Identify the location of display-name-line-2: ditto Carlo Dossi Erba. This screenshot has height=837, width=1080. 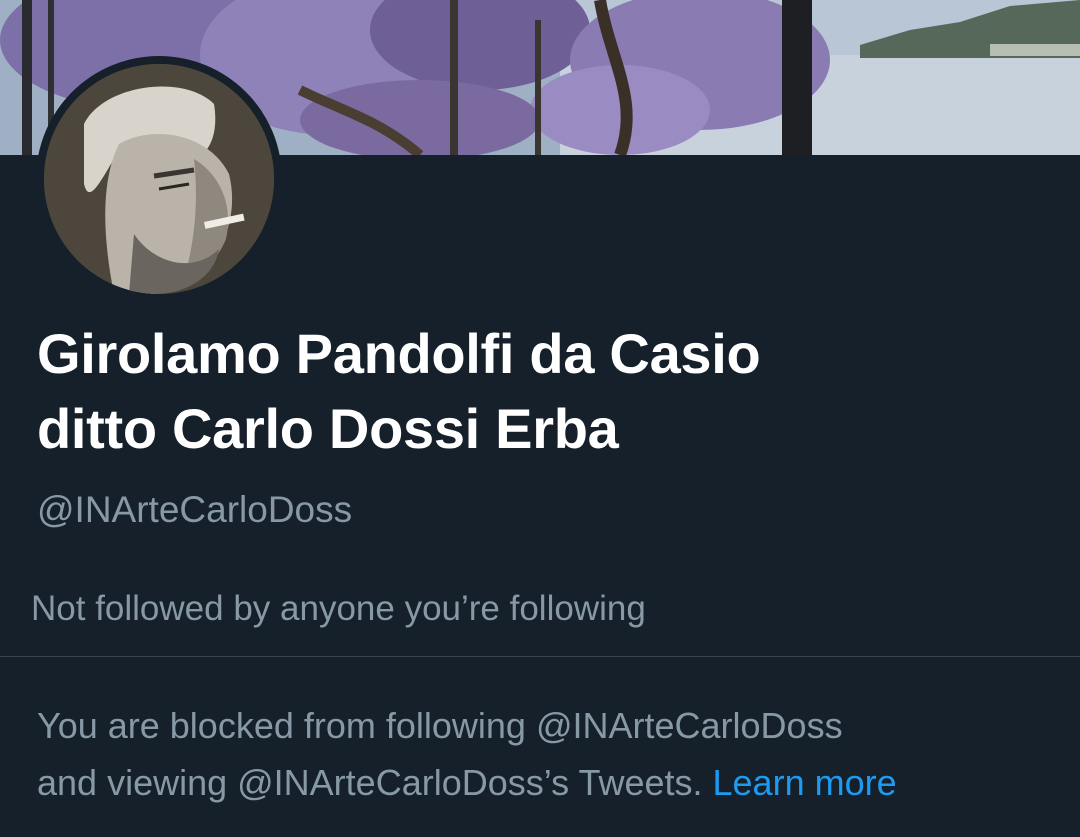
(328, 428).